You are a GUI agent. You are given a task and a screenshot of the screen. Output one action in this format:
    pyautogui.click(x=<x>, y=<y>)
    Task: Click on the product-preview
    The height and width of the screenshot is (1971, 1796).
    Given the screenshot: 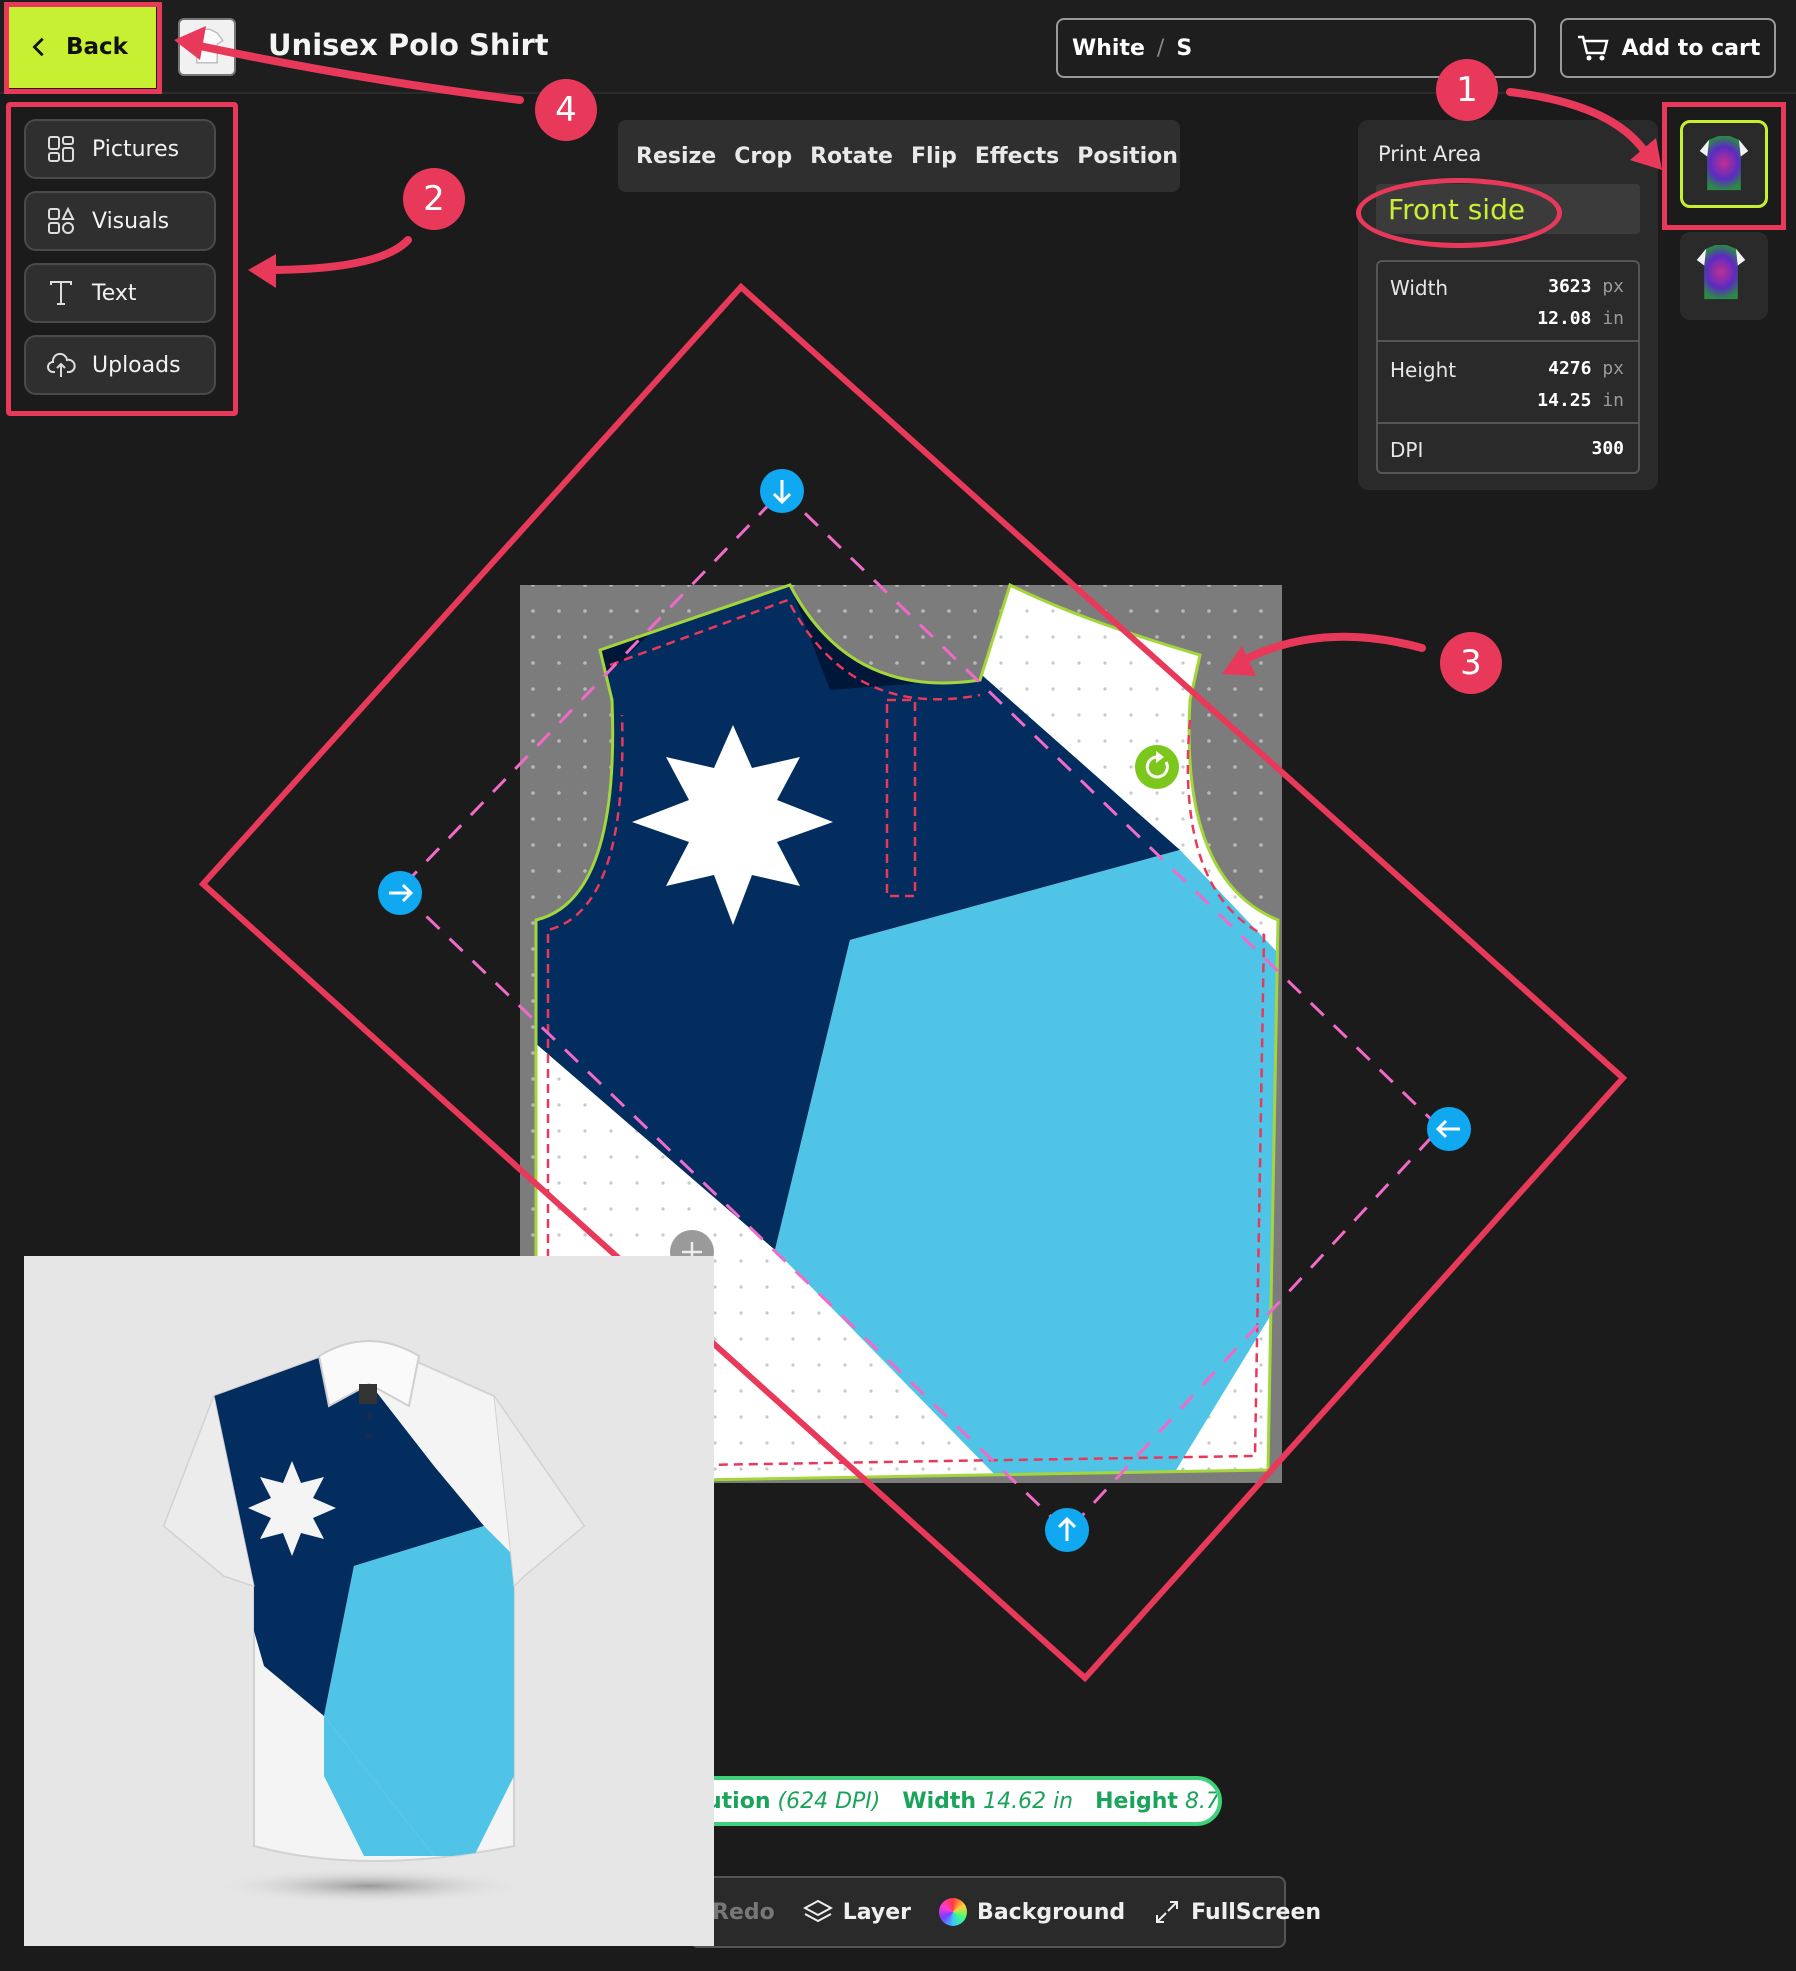 What is the action you would take?
    pyautogui.click(x=369, y=1601)
    